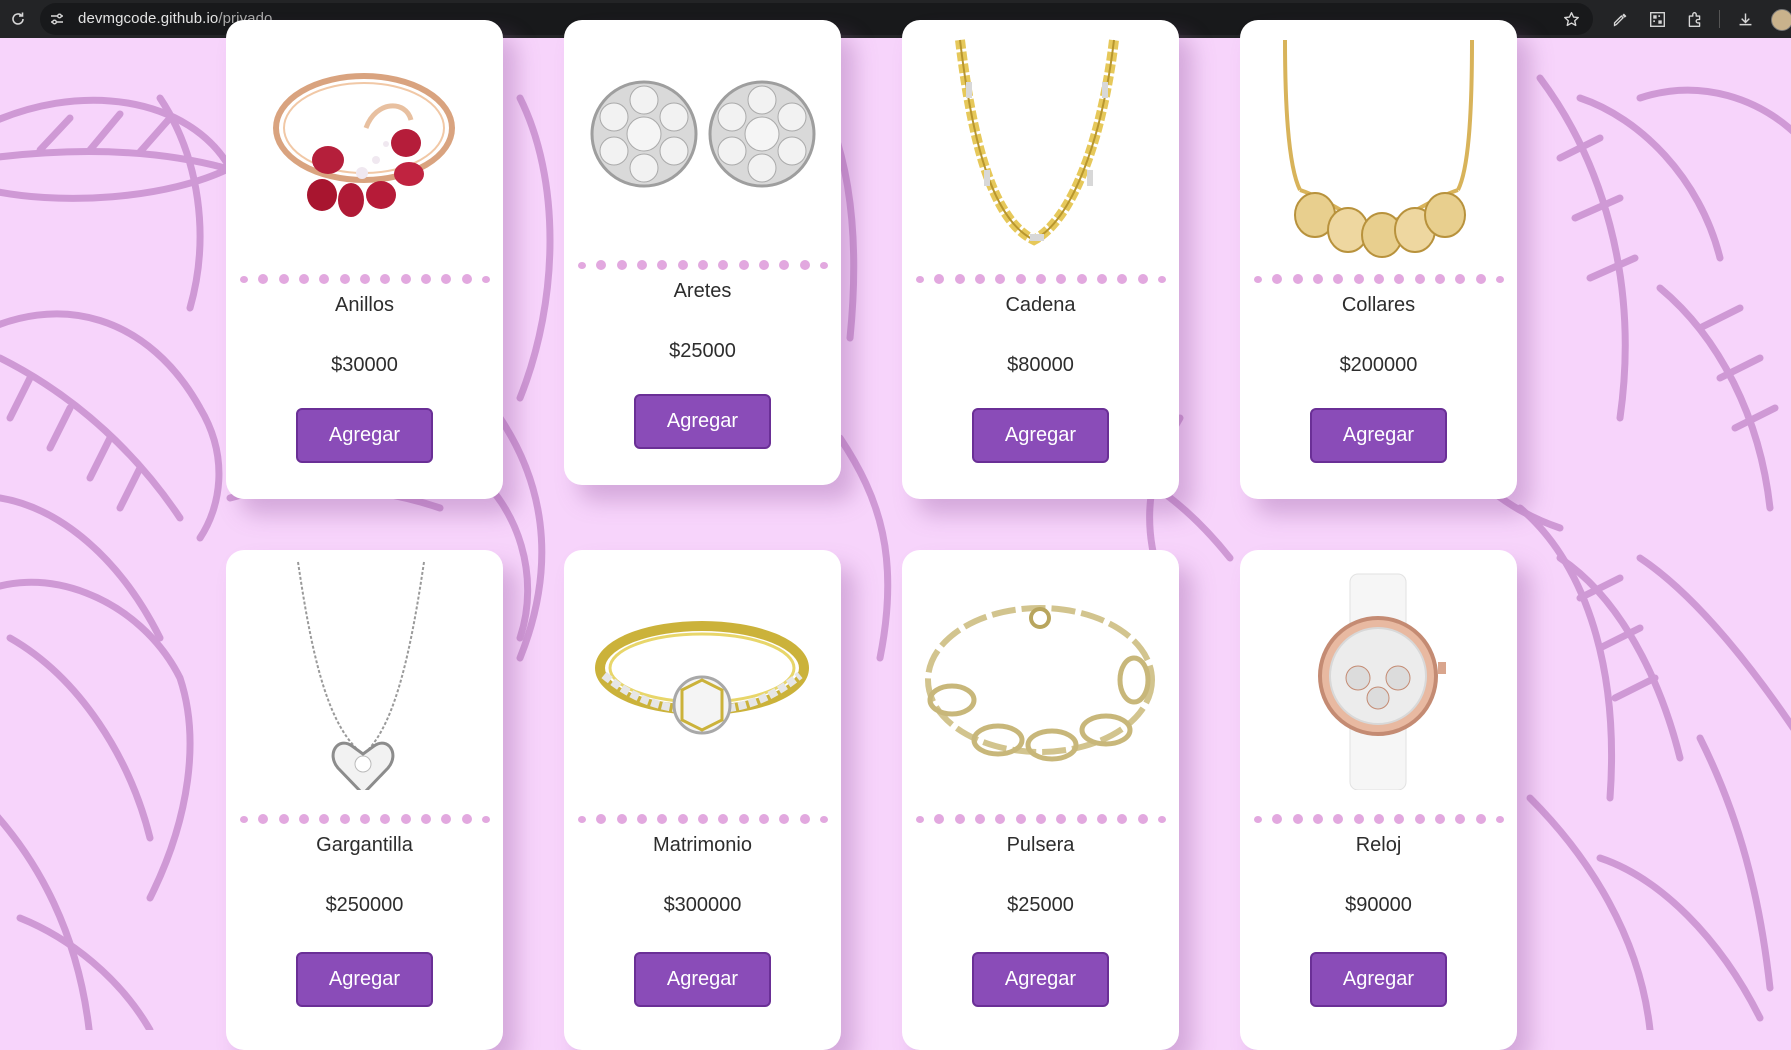 The width and height of the screenshot is (1791, 1050). Describe the element at coordinates (702, 905) in the screenshot. I see `product-price: $300000` at that location.